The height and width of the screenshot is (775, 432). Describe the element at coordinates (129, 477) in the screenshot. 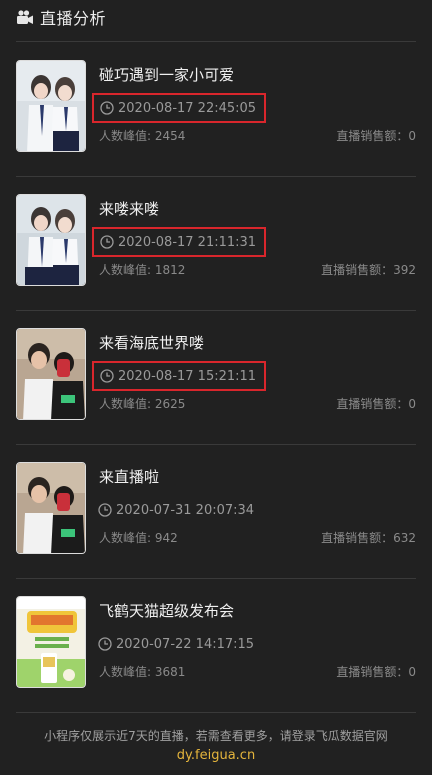

I see `live-title: 来直播啦` at that location.